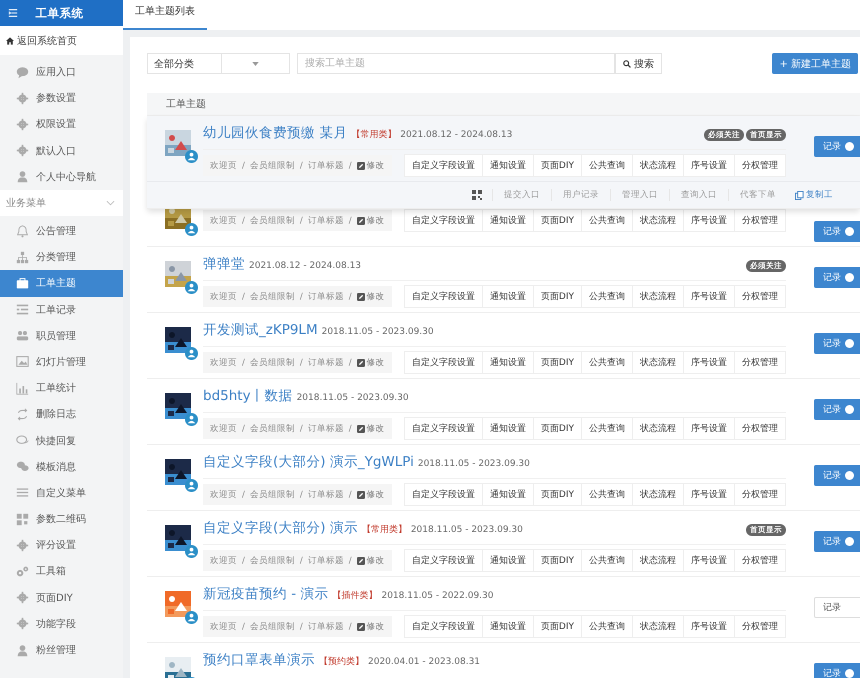  I want to click on date-range: 2018.11.05 - 2022.09.30, so click(437, 596).